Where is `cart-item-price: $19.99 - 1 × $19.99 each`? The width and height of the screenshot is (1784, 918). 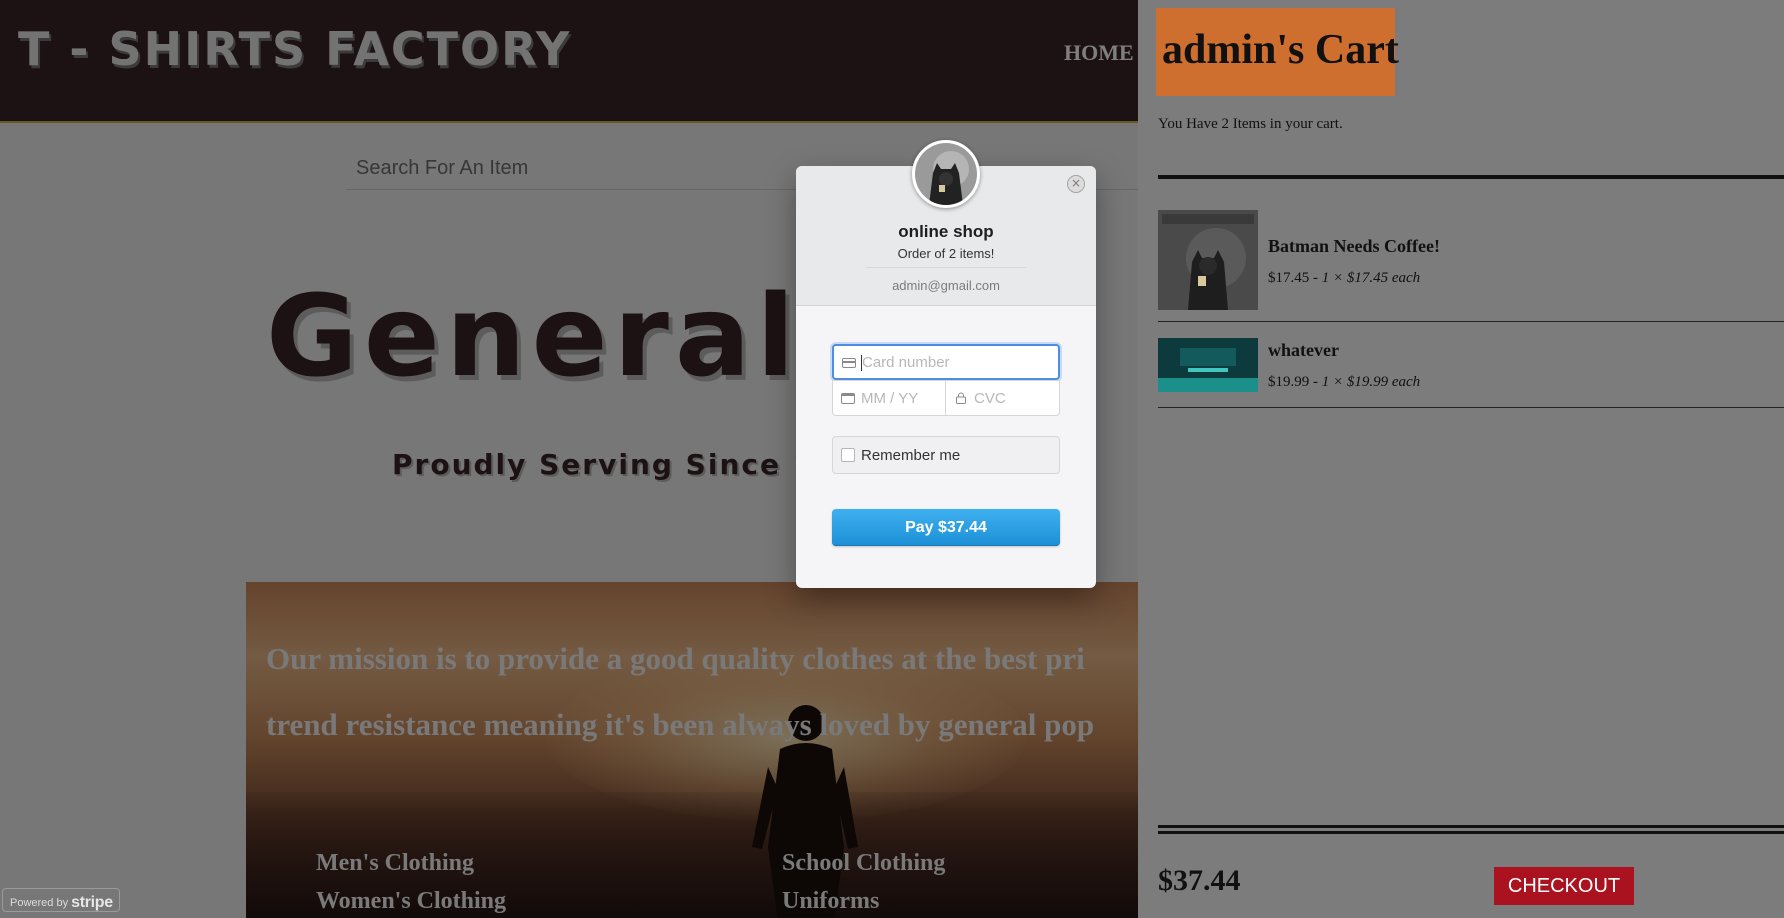 cart-item-price: $19.99 - 1 × $19.99 each is located at coordinates (1344, 382).